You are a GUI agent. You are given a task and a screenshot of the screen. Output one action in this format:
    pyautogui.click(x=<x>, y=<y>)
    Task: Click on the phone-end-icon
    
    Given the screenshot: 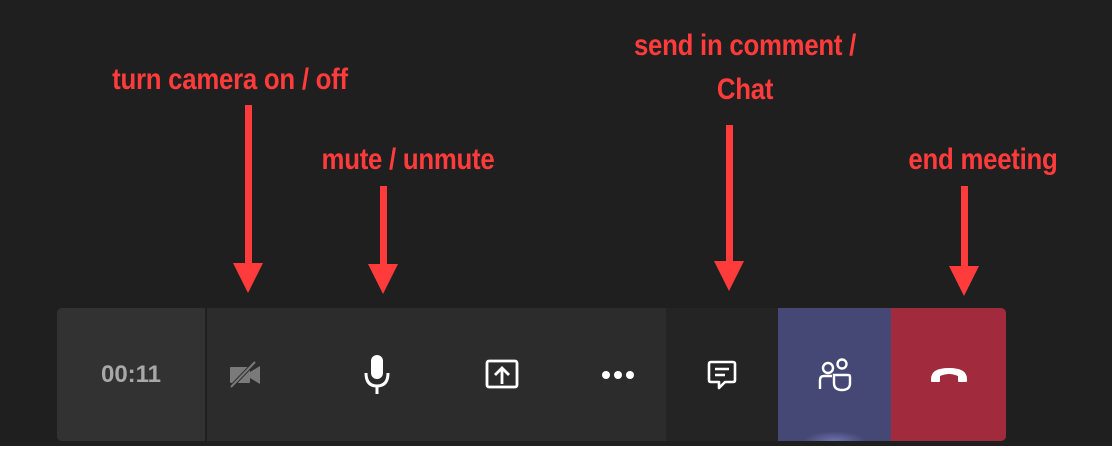 What is the action you would take?
    pyautogui.click(x=949, y=375)
    